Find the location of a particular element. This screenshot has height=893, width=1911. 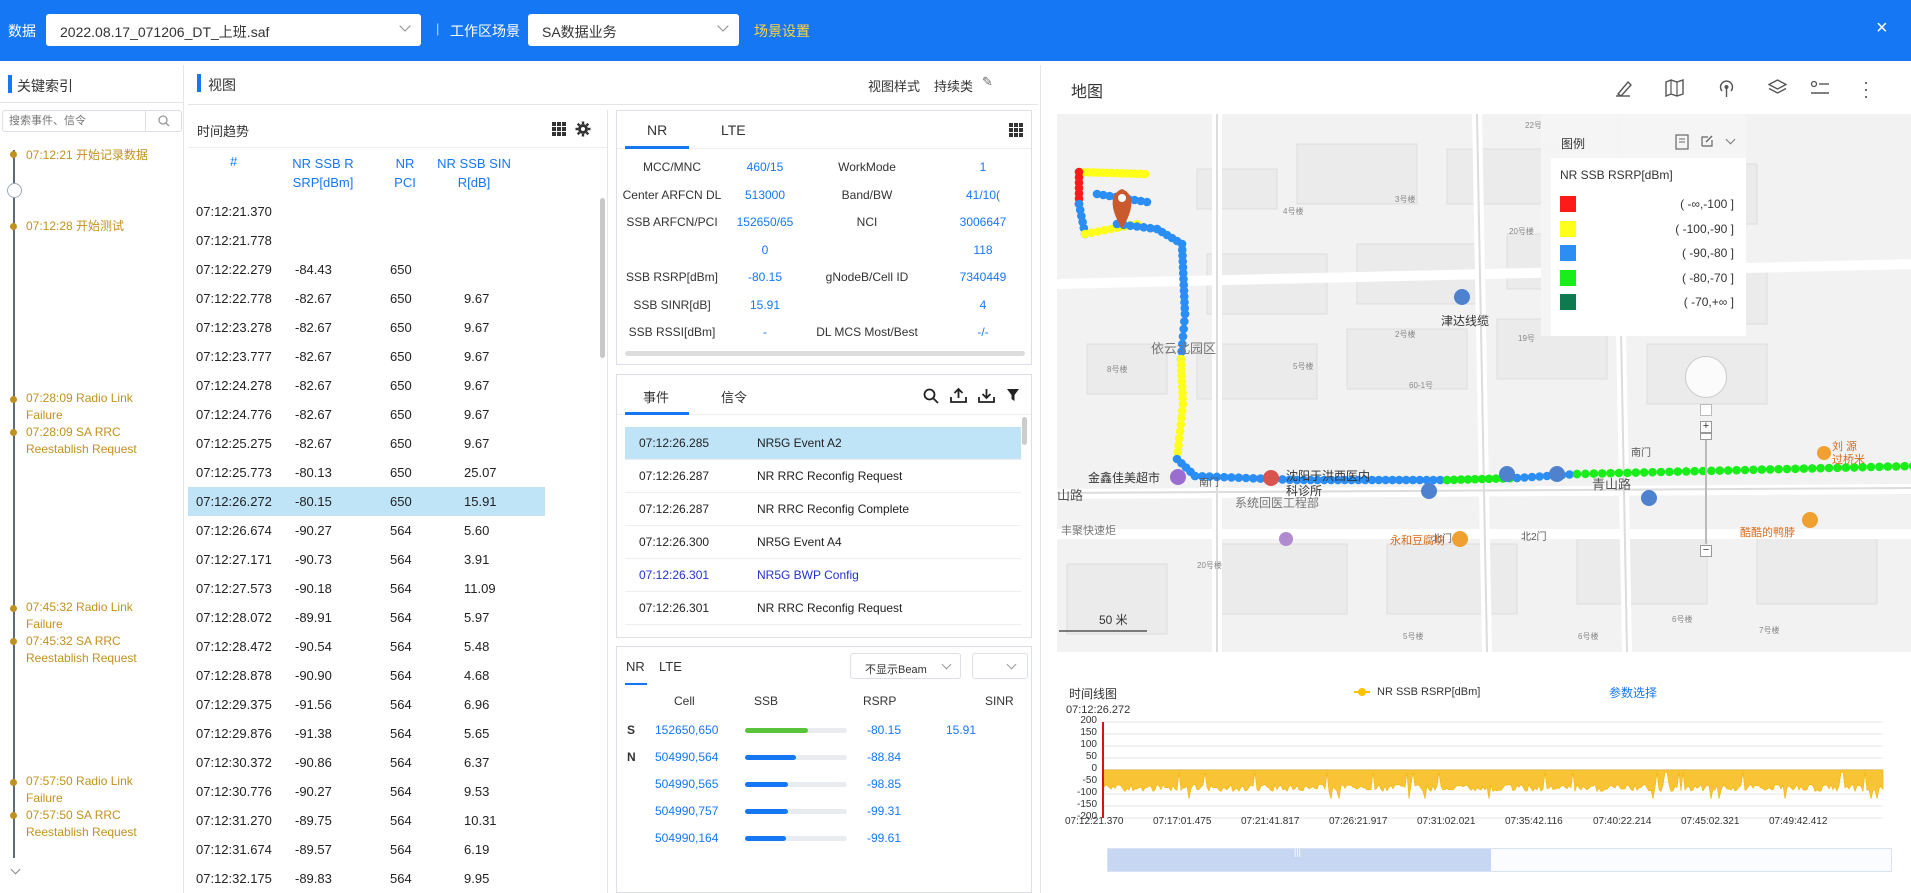

zoom-slider is located at coordinates (1706, 490).